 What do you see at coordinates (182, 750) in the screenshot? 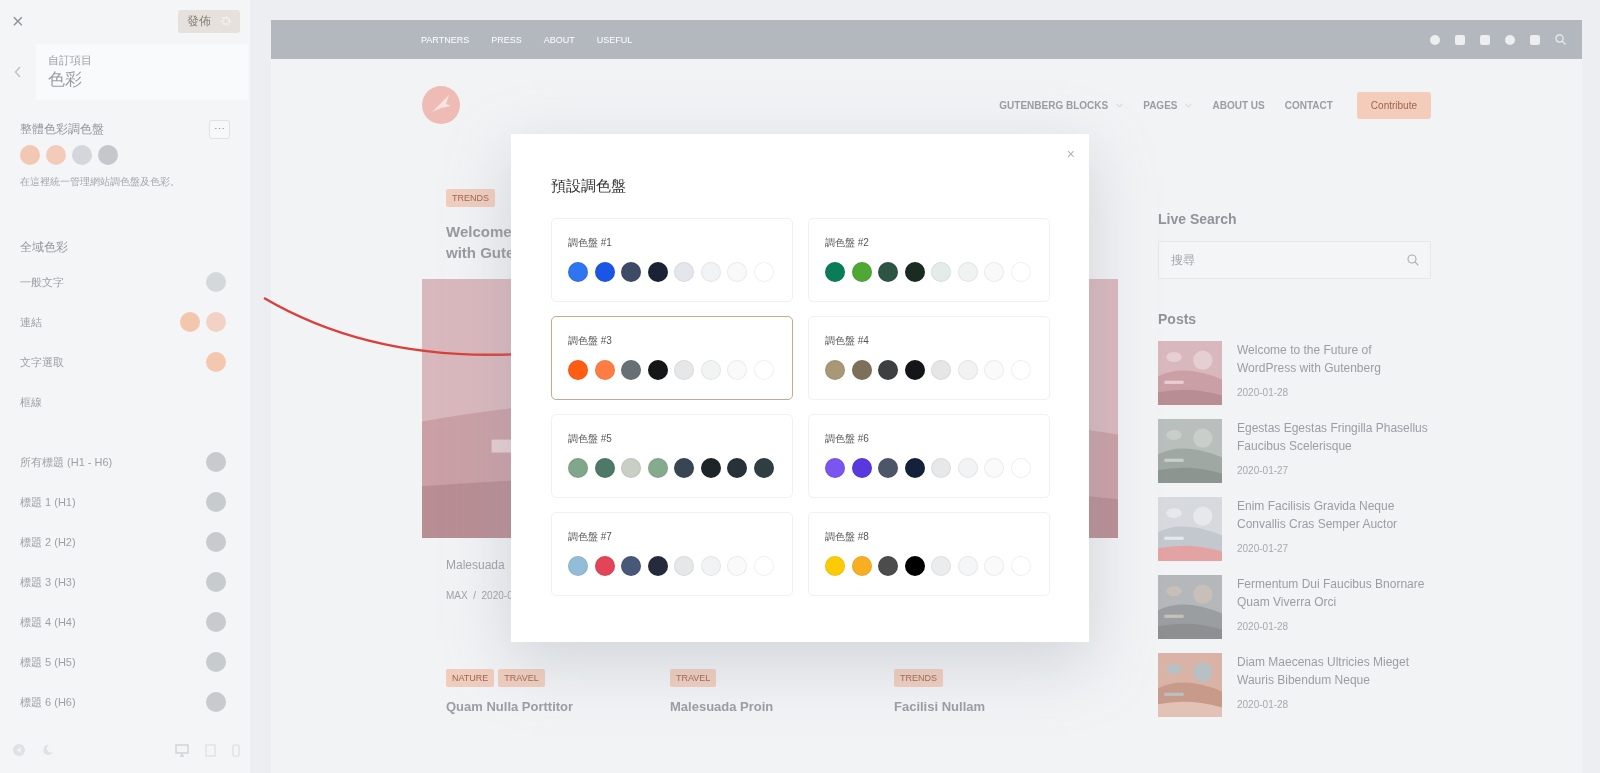
I see `desktop-icon` at bounding box center [182, 750].